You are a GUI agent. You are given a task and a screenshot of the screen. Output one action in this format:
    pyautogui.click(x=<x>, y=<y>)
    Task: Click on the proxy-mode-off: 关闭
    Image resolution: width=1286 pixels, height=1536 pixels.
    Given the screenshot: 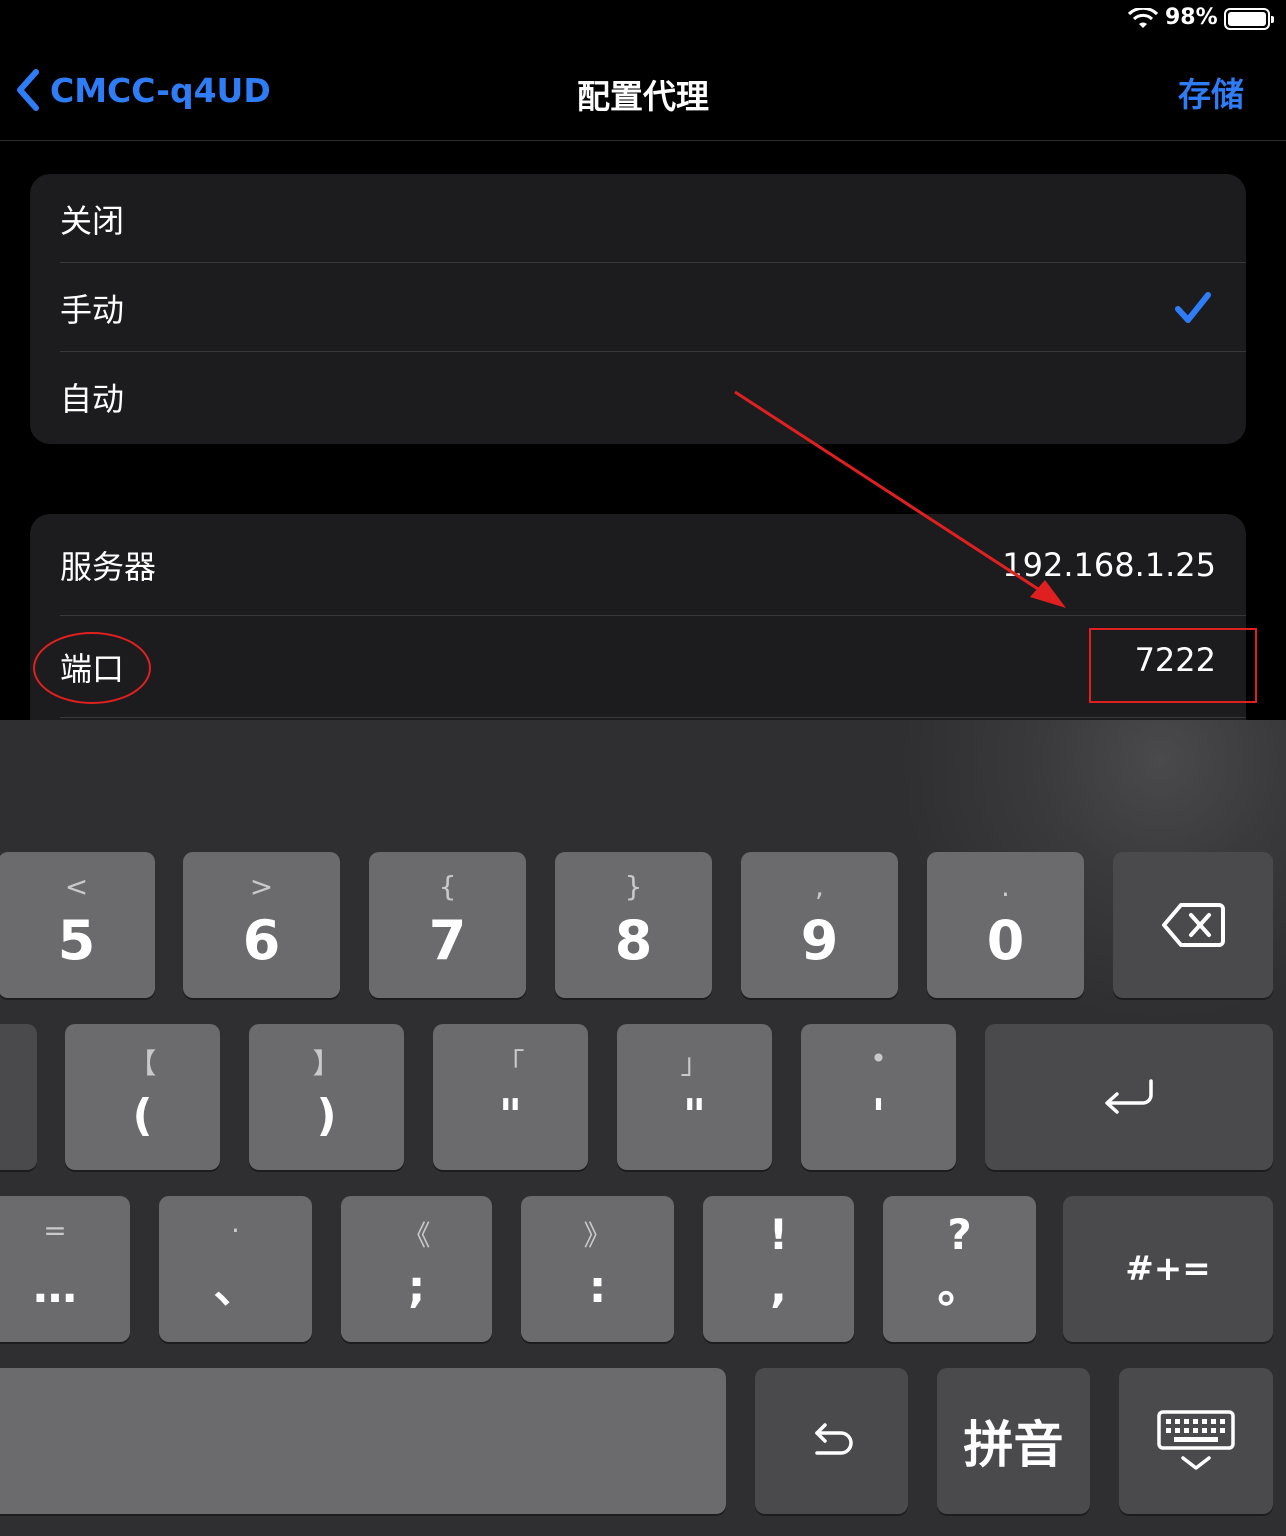 What is the action you would take?
    pyautogui.click(x=638, y=218)
    